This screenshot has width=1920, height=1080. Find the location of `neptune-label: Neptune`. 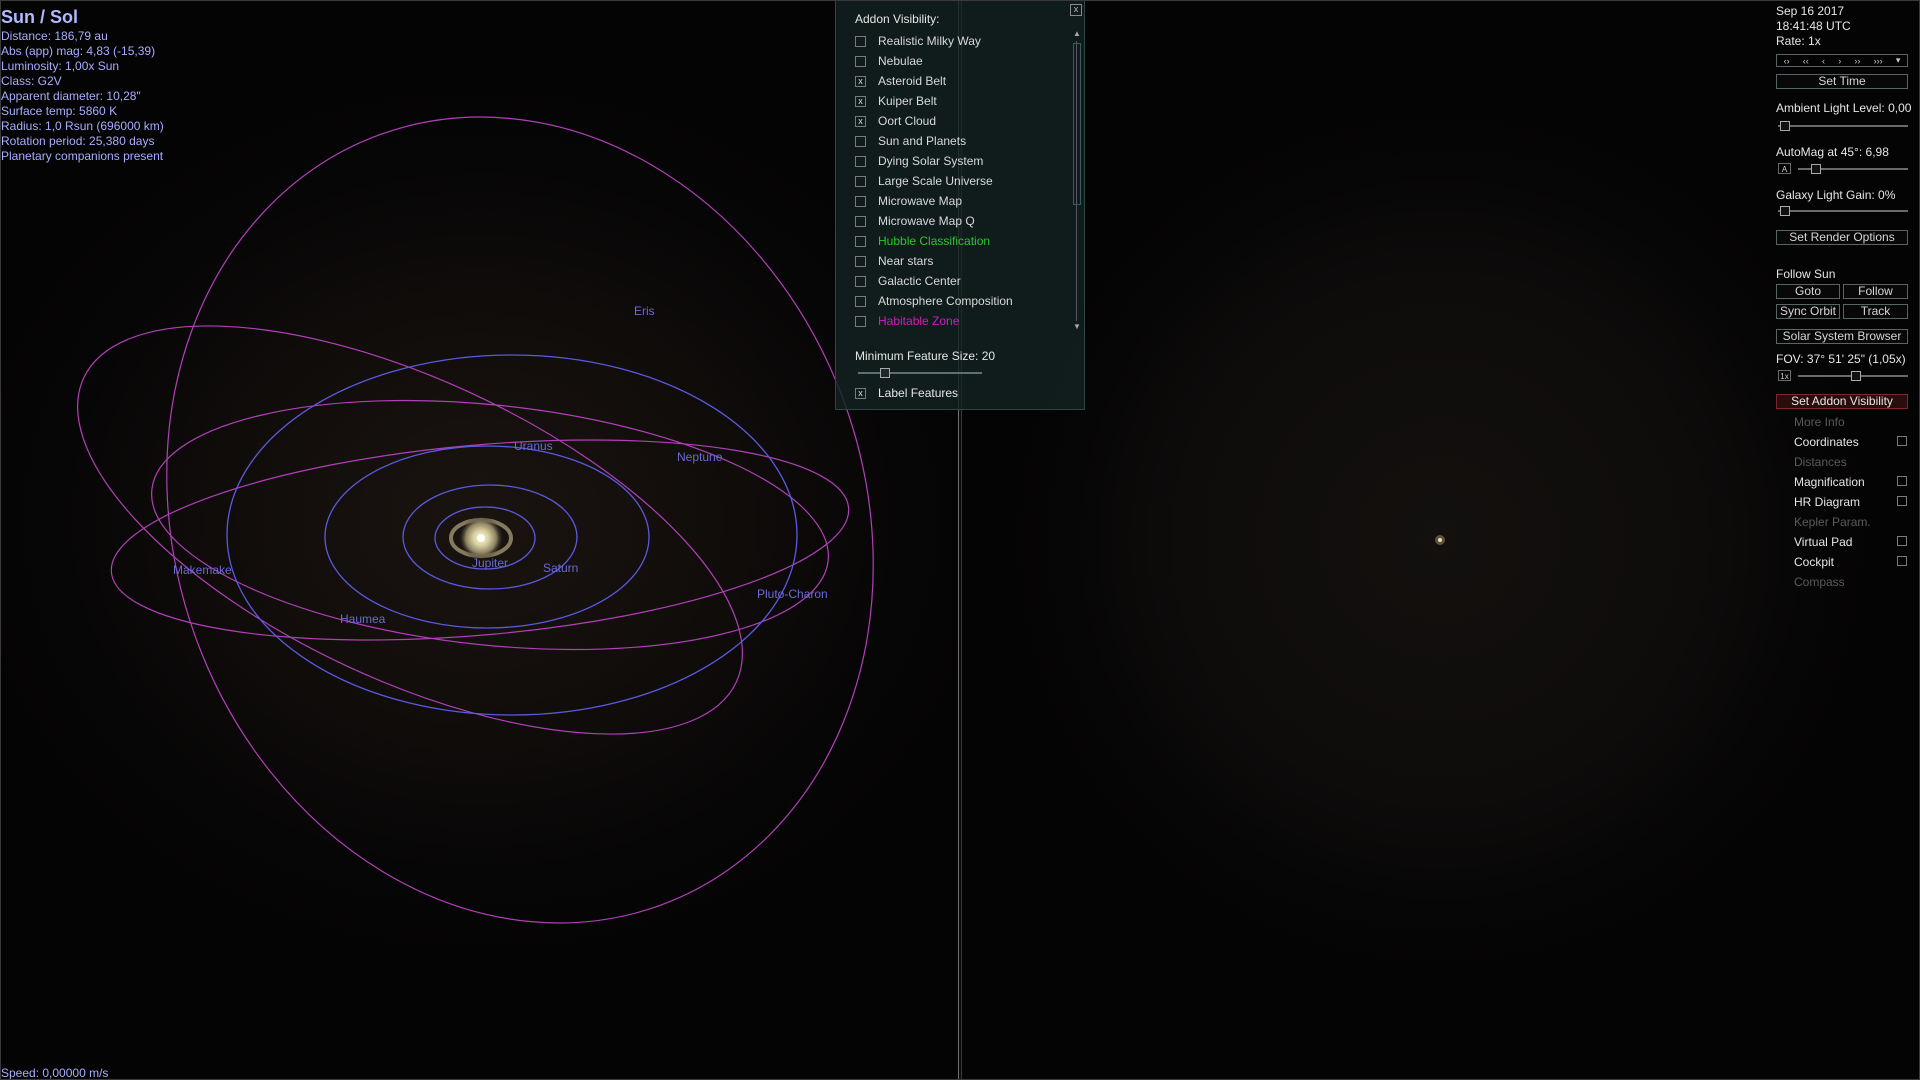

neptune-label: Neptune is located at coordinates (700, 457).